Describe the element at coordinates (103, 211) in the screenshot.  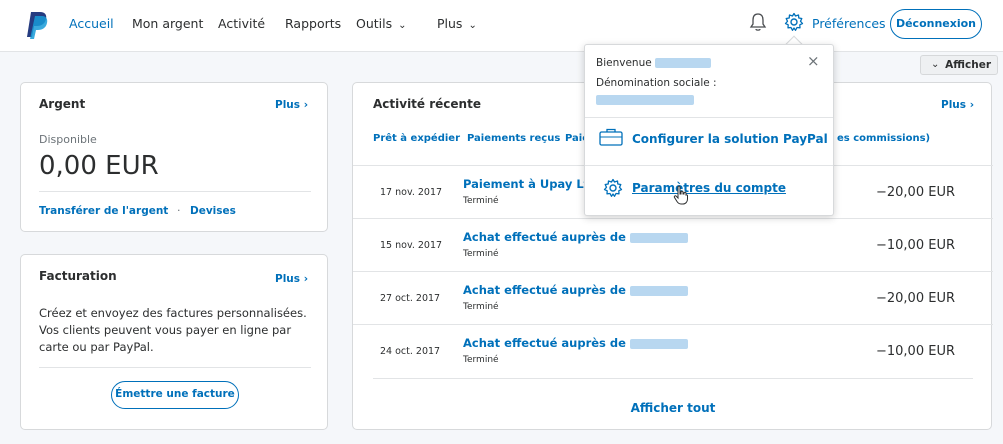
I see `transfer-money-link: Transférer de l'argent` at that location.